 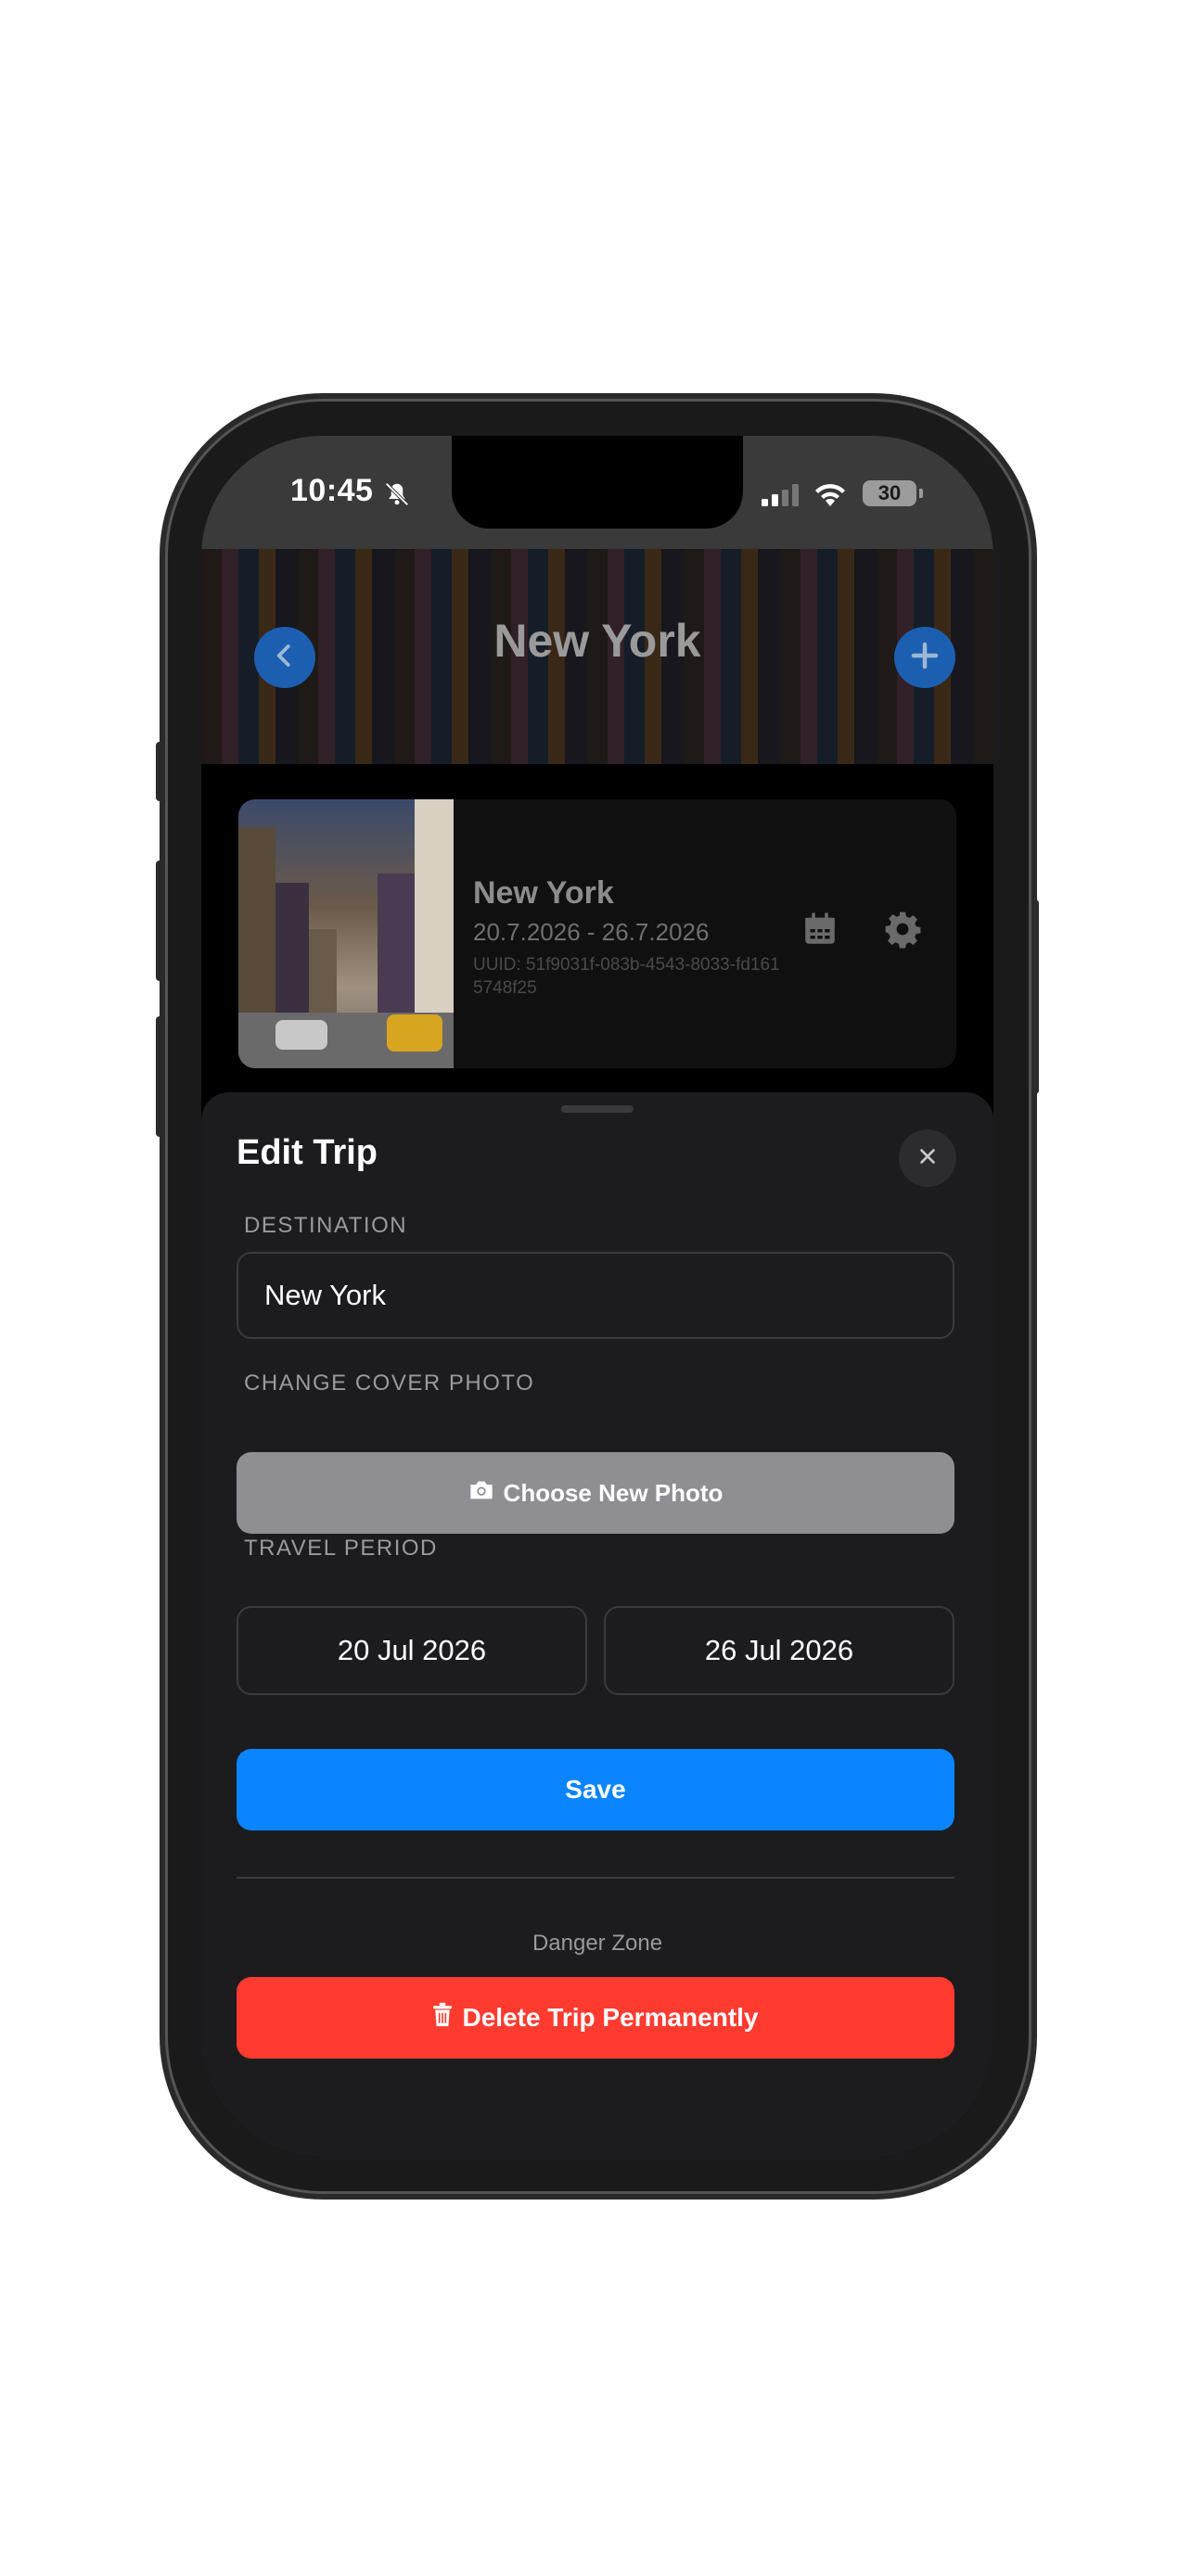 I want to click on chevron-left-icon, so click(x=285, y=658).